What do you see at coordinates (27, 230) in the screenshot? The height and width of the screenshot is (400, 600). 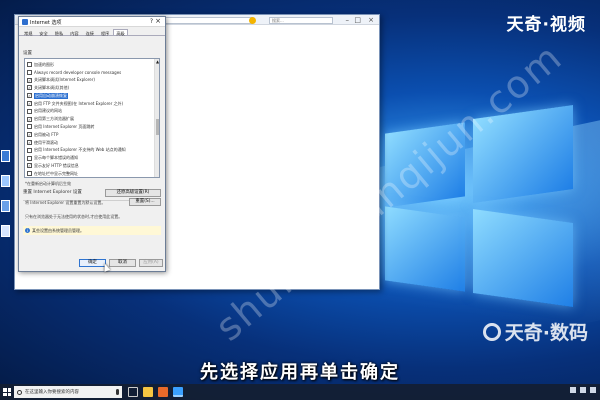 I see `info-icon: i` at bounding box center [27, 230].